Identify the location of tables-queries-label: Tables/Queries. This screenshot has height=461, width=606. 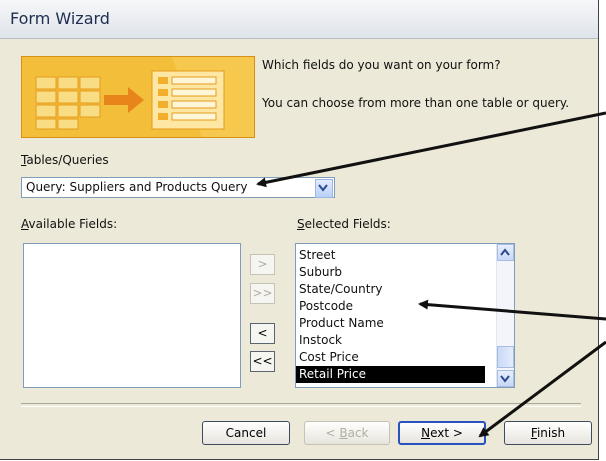
(65, 160).